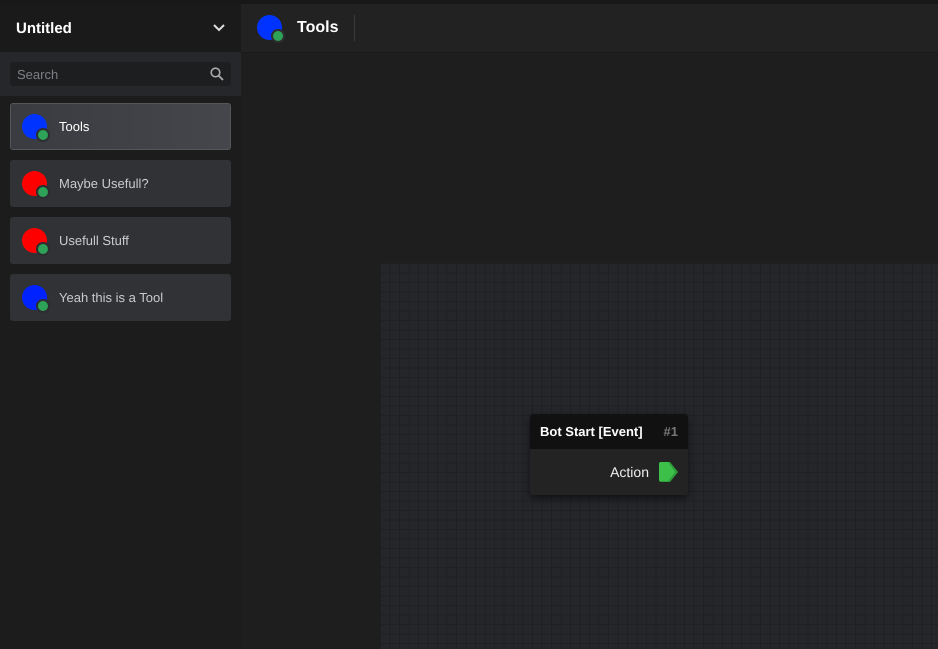  I want to click on event-node: Bot Start [Event] #1 Action, so click(609, 454).